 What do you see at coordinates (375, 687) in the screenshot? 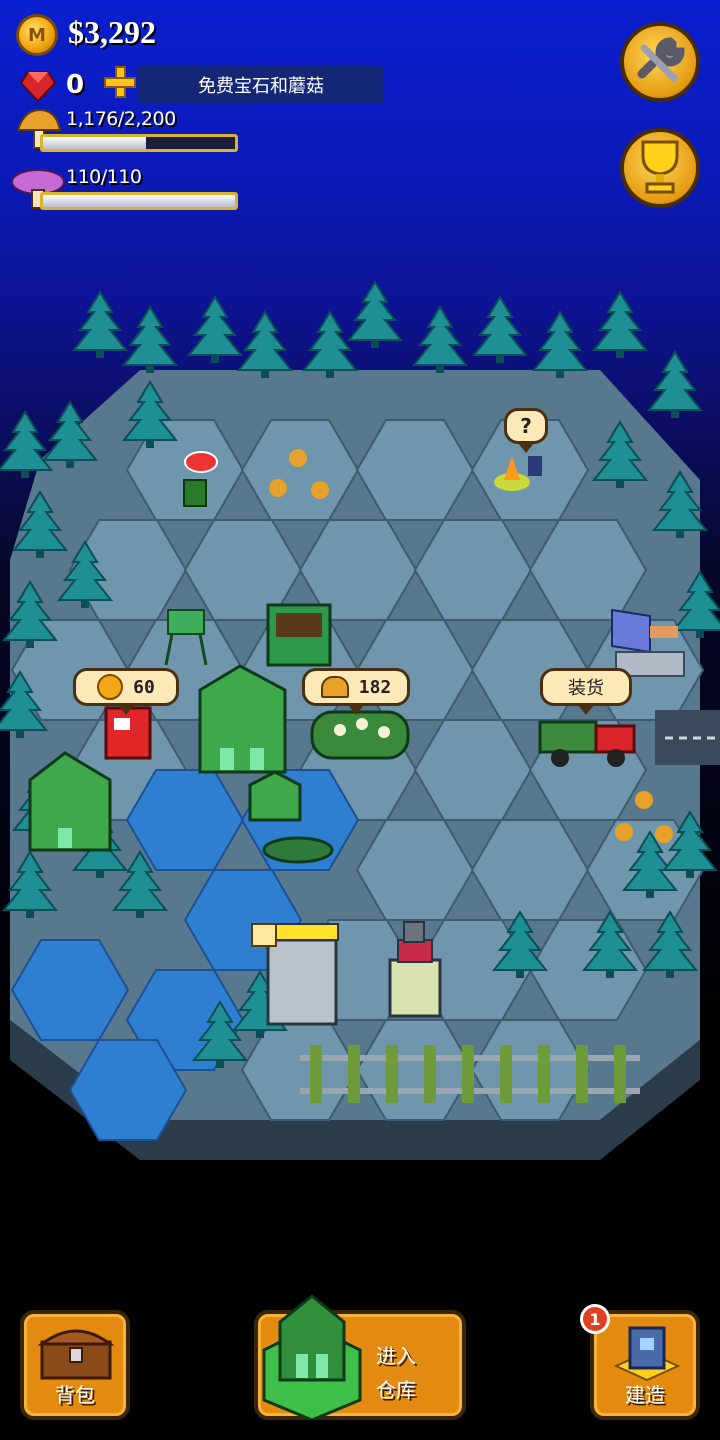
I see `mushroom-income-value: 182` at bounding box center [375, 687].